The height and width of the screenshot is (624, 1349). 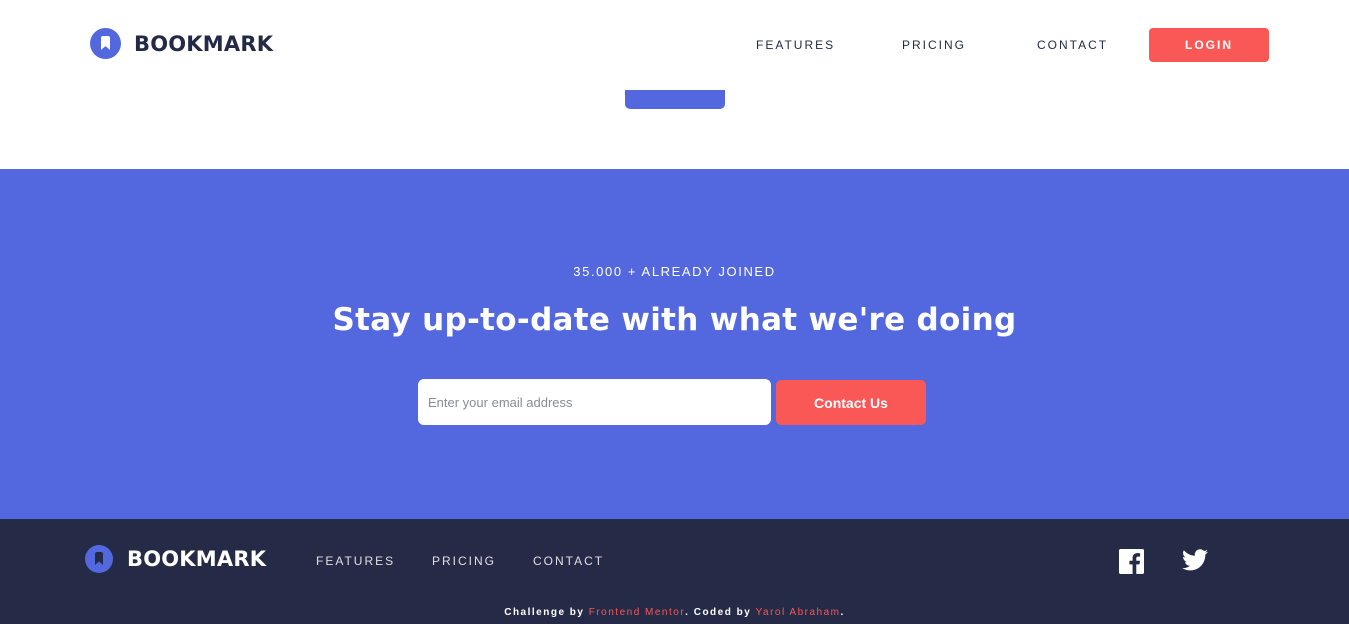 What do you see at coordinates (851, 402) in the screenshot?
I see `contact-us-button: Contact Us` at bounding box center [851, 402].